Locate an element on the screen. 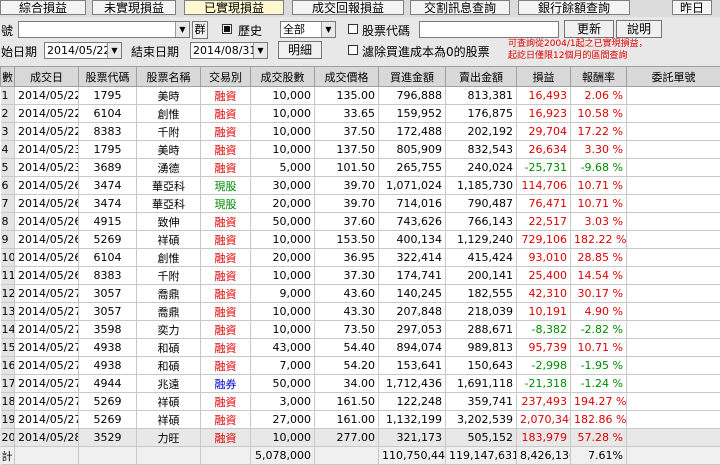  tab-order-report-pnl: 成交回報損益 is located at coordinates (348, 7).